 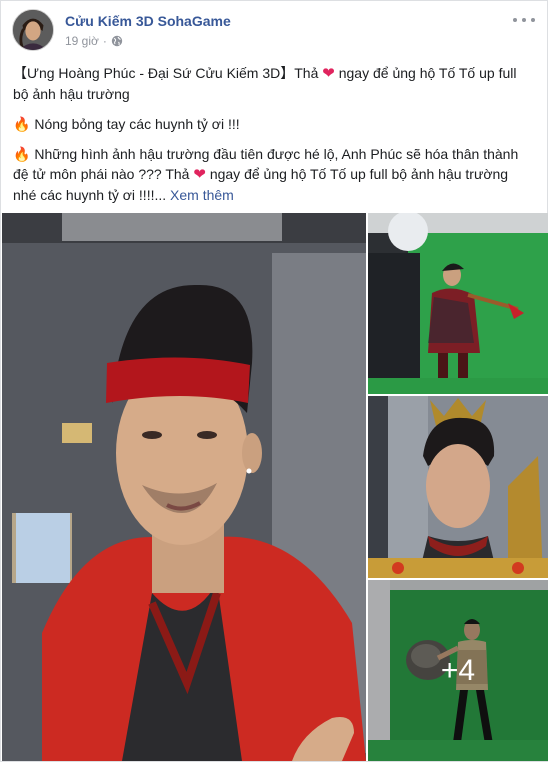 I want to click on paragraph-text: Nóng bỏng tay các huynh tỷ ơi !!!, so click(x=135, y=124).